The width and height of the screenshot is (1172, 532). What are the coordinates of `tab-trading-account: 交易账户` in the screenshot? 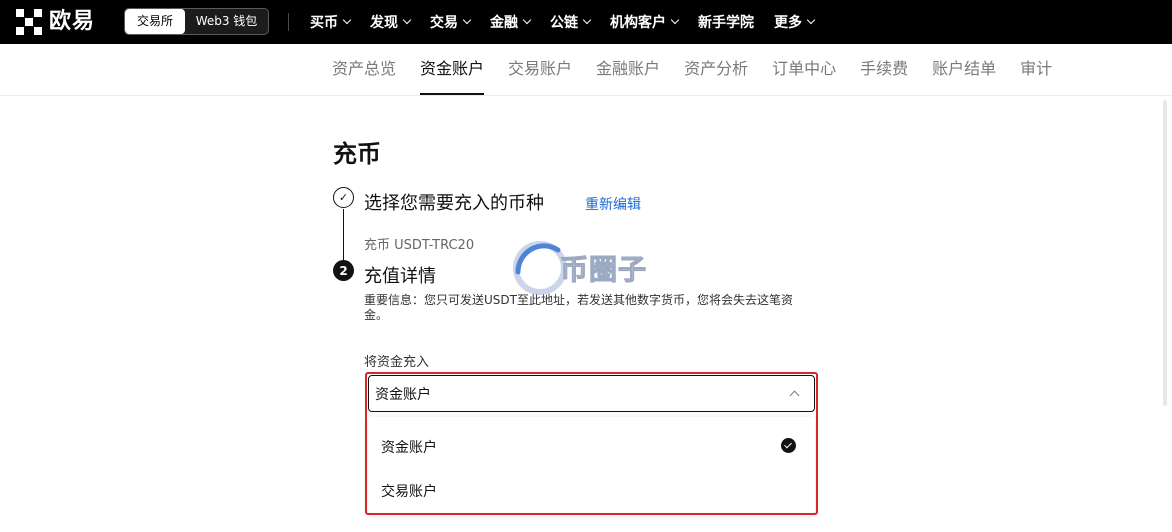 It's located at (540, 70).